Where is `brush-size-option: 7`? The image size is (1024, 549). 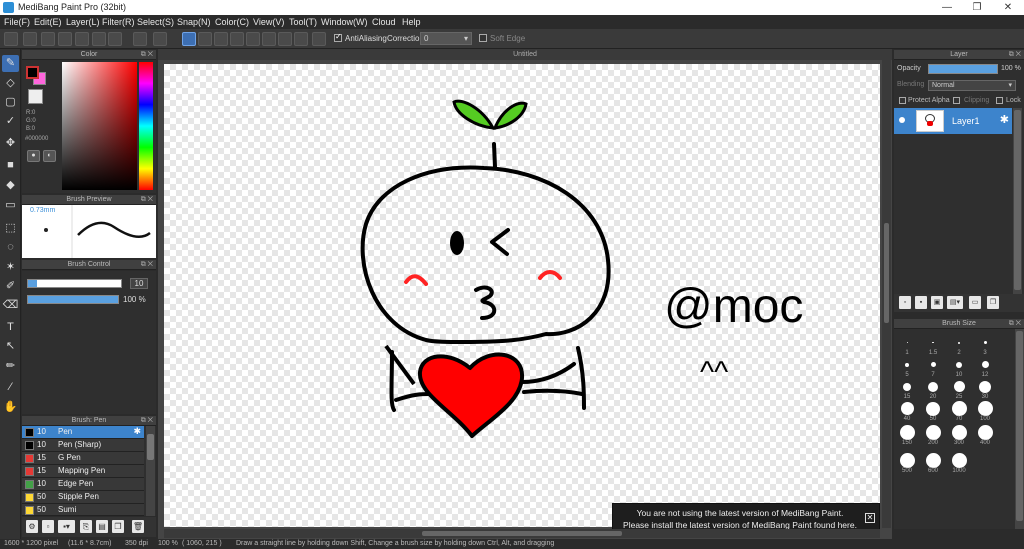 brush-size-option: 7 is located at coordinates (933, 367).